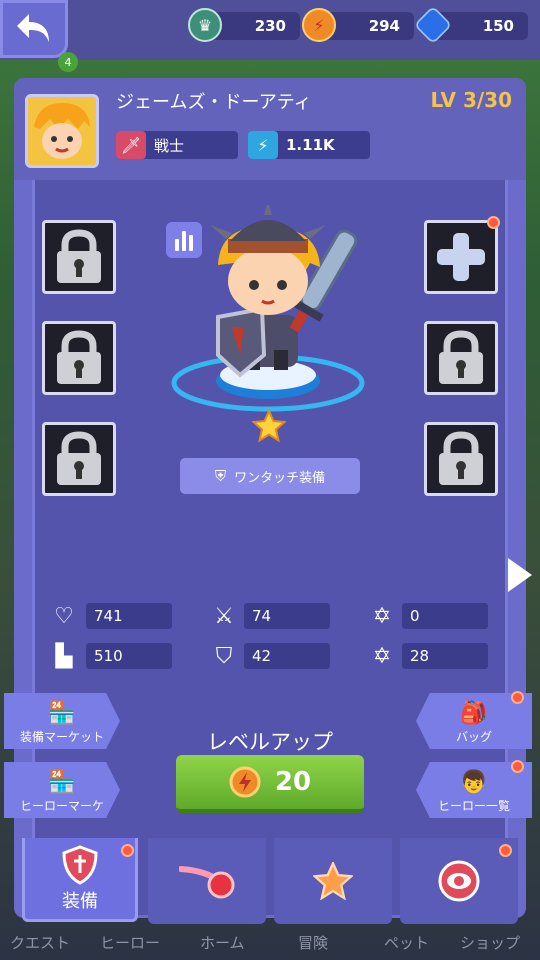 This screenshot has height=960, width=540. Describe the element at coordinates (519, 575) in the screenshot. I see `next-hero-arrow` at that location.